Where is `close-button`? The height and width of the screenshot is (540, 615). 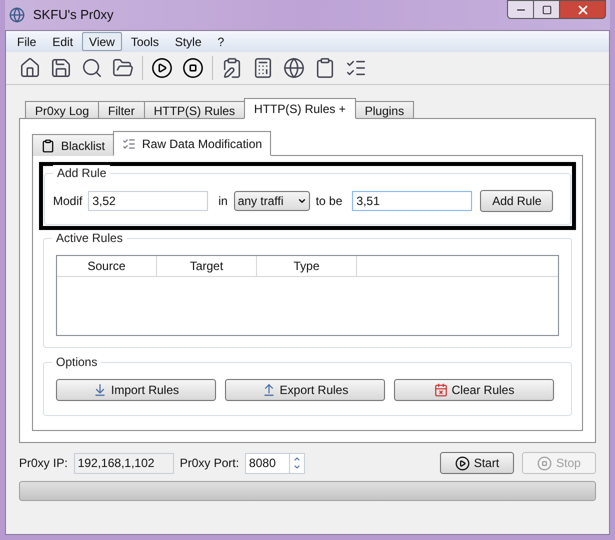
close-button is located at coordinates (583, 9).